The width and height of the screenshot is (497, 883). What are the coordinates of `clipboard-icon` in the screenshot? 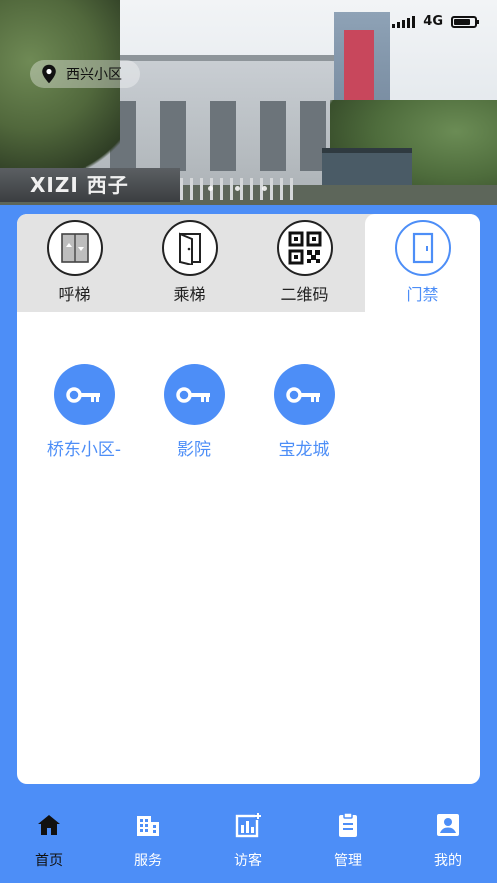 It's located at (348, 824).